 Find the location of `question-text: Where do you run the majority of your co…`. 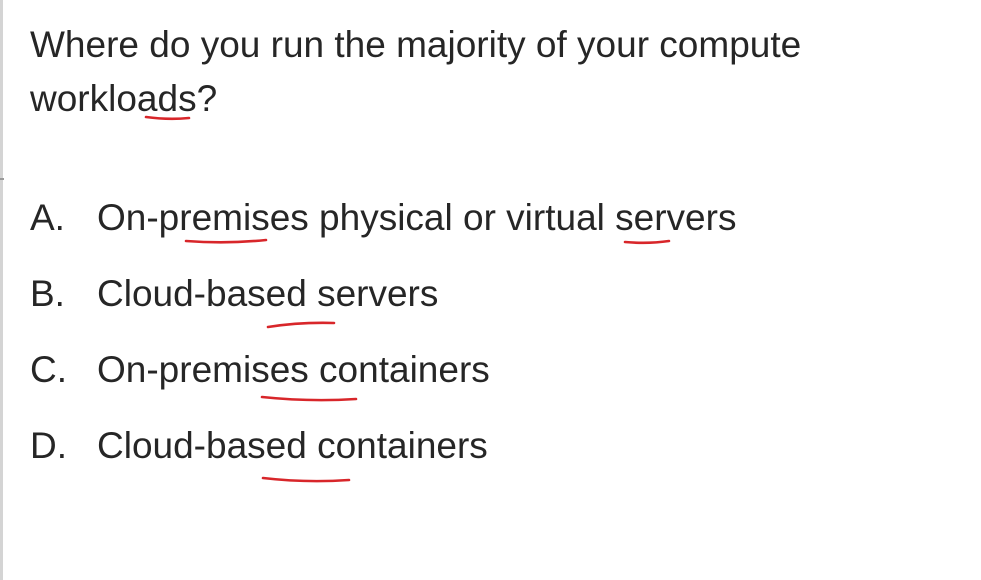

question-text: Where do you run the majority of your co… is located at coordinates (416, 71).